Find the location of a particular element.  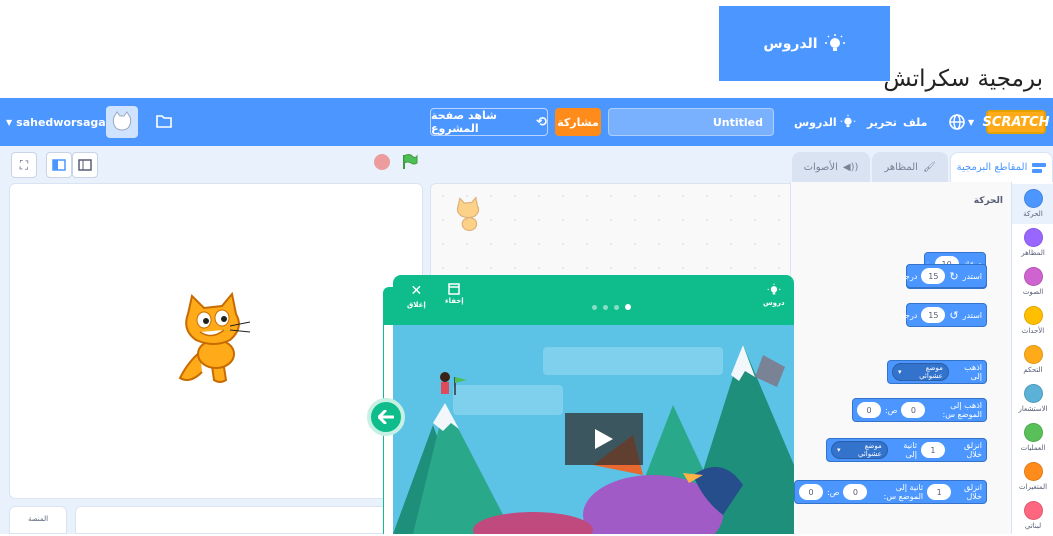

brush-icon: 🖌 is located at coordinates (929, 167).